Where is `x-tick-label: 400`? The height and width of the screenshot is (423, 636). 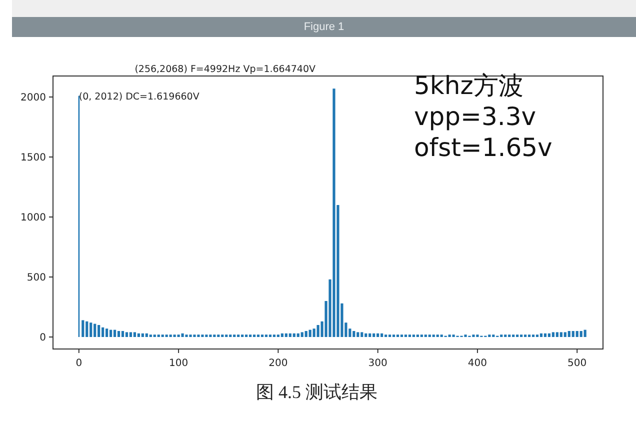
x-tick-label: 400 is located at coordinates (477, 363).